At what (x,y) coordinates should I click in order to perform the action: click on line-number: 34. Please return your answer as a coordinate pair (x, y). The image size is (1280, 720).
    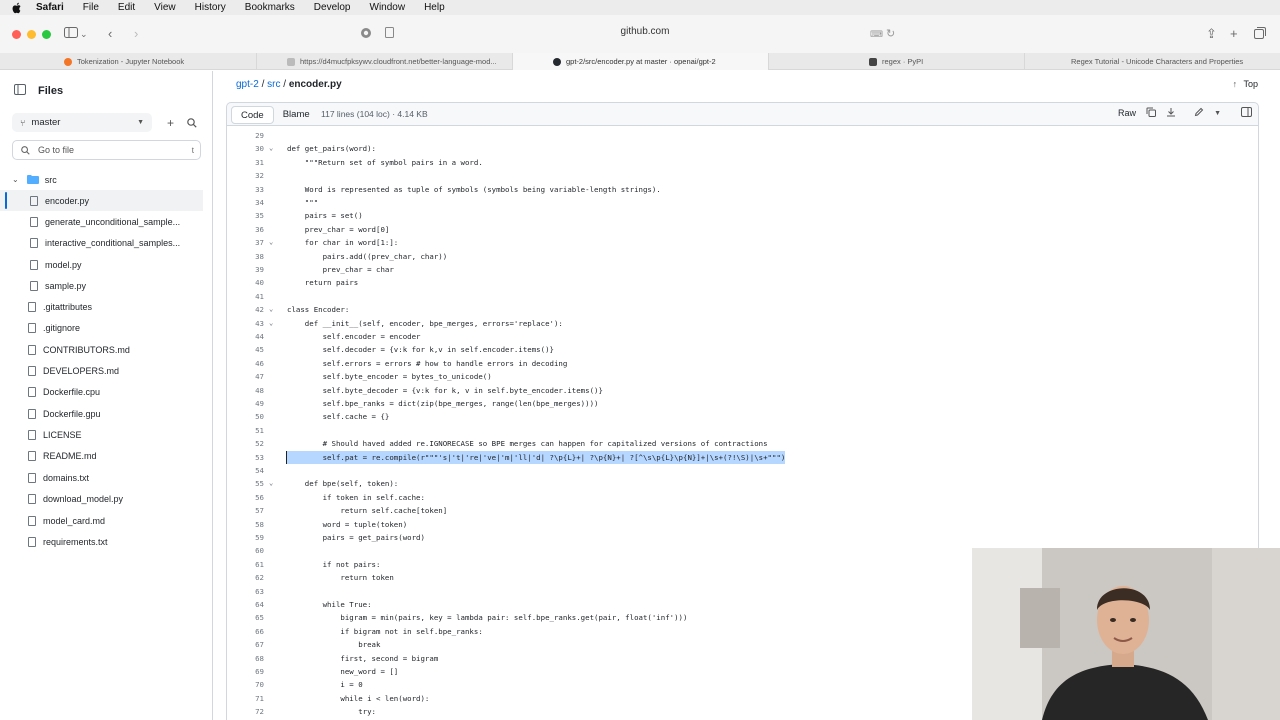
    Looking at the image, I should click on (245, 202).